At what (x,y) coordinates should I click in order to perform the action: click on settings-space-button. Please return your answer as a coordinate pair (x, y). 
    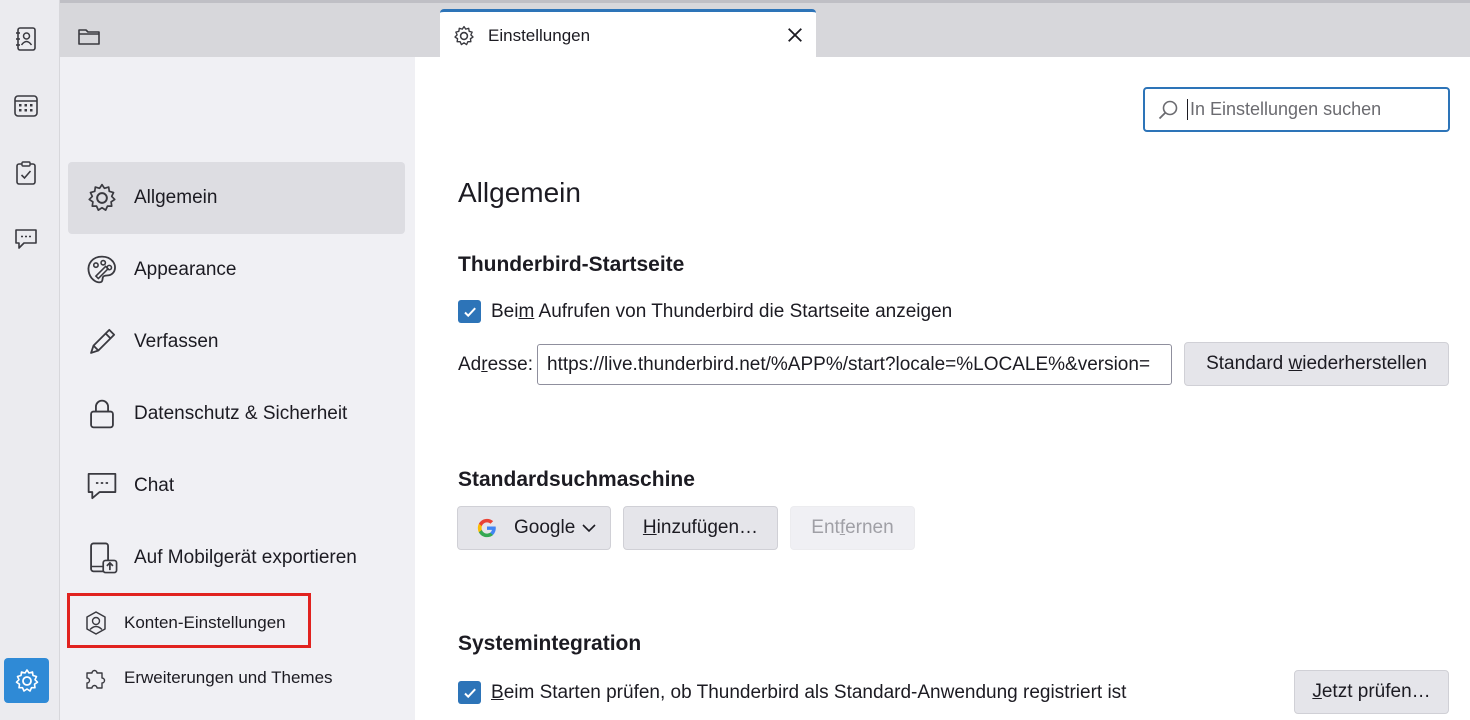
    Looking at the image, I should click on (26, 680).